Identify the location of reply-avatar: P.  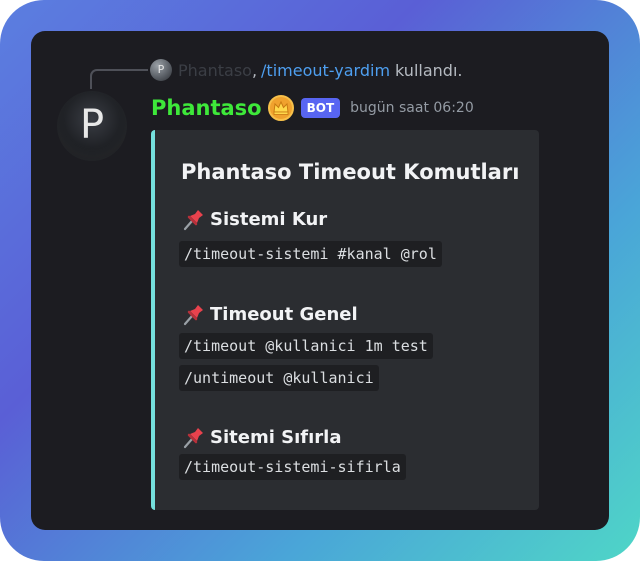
(161, 70).